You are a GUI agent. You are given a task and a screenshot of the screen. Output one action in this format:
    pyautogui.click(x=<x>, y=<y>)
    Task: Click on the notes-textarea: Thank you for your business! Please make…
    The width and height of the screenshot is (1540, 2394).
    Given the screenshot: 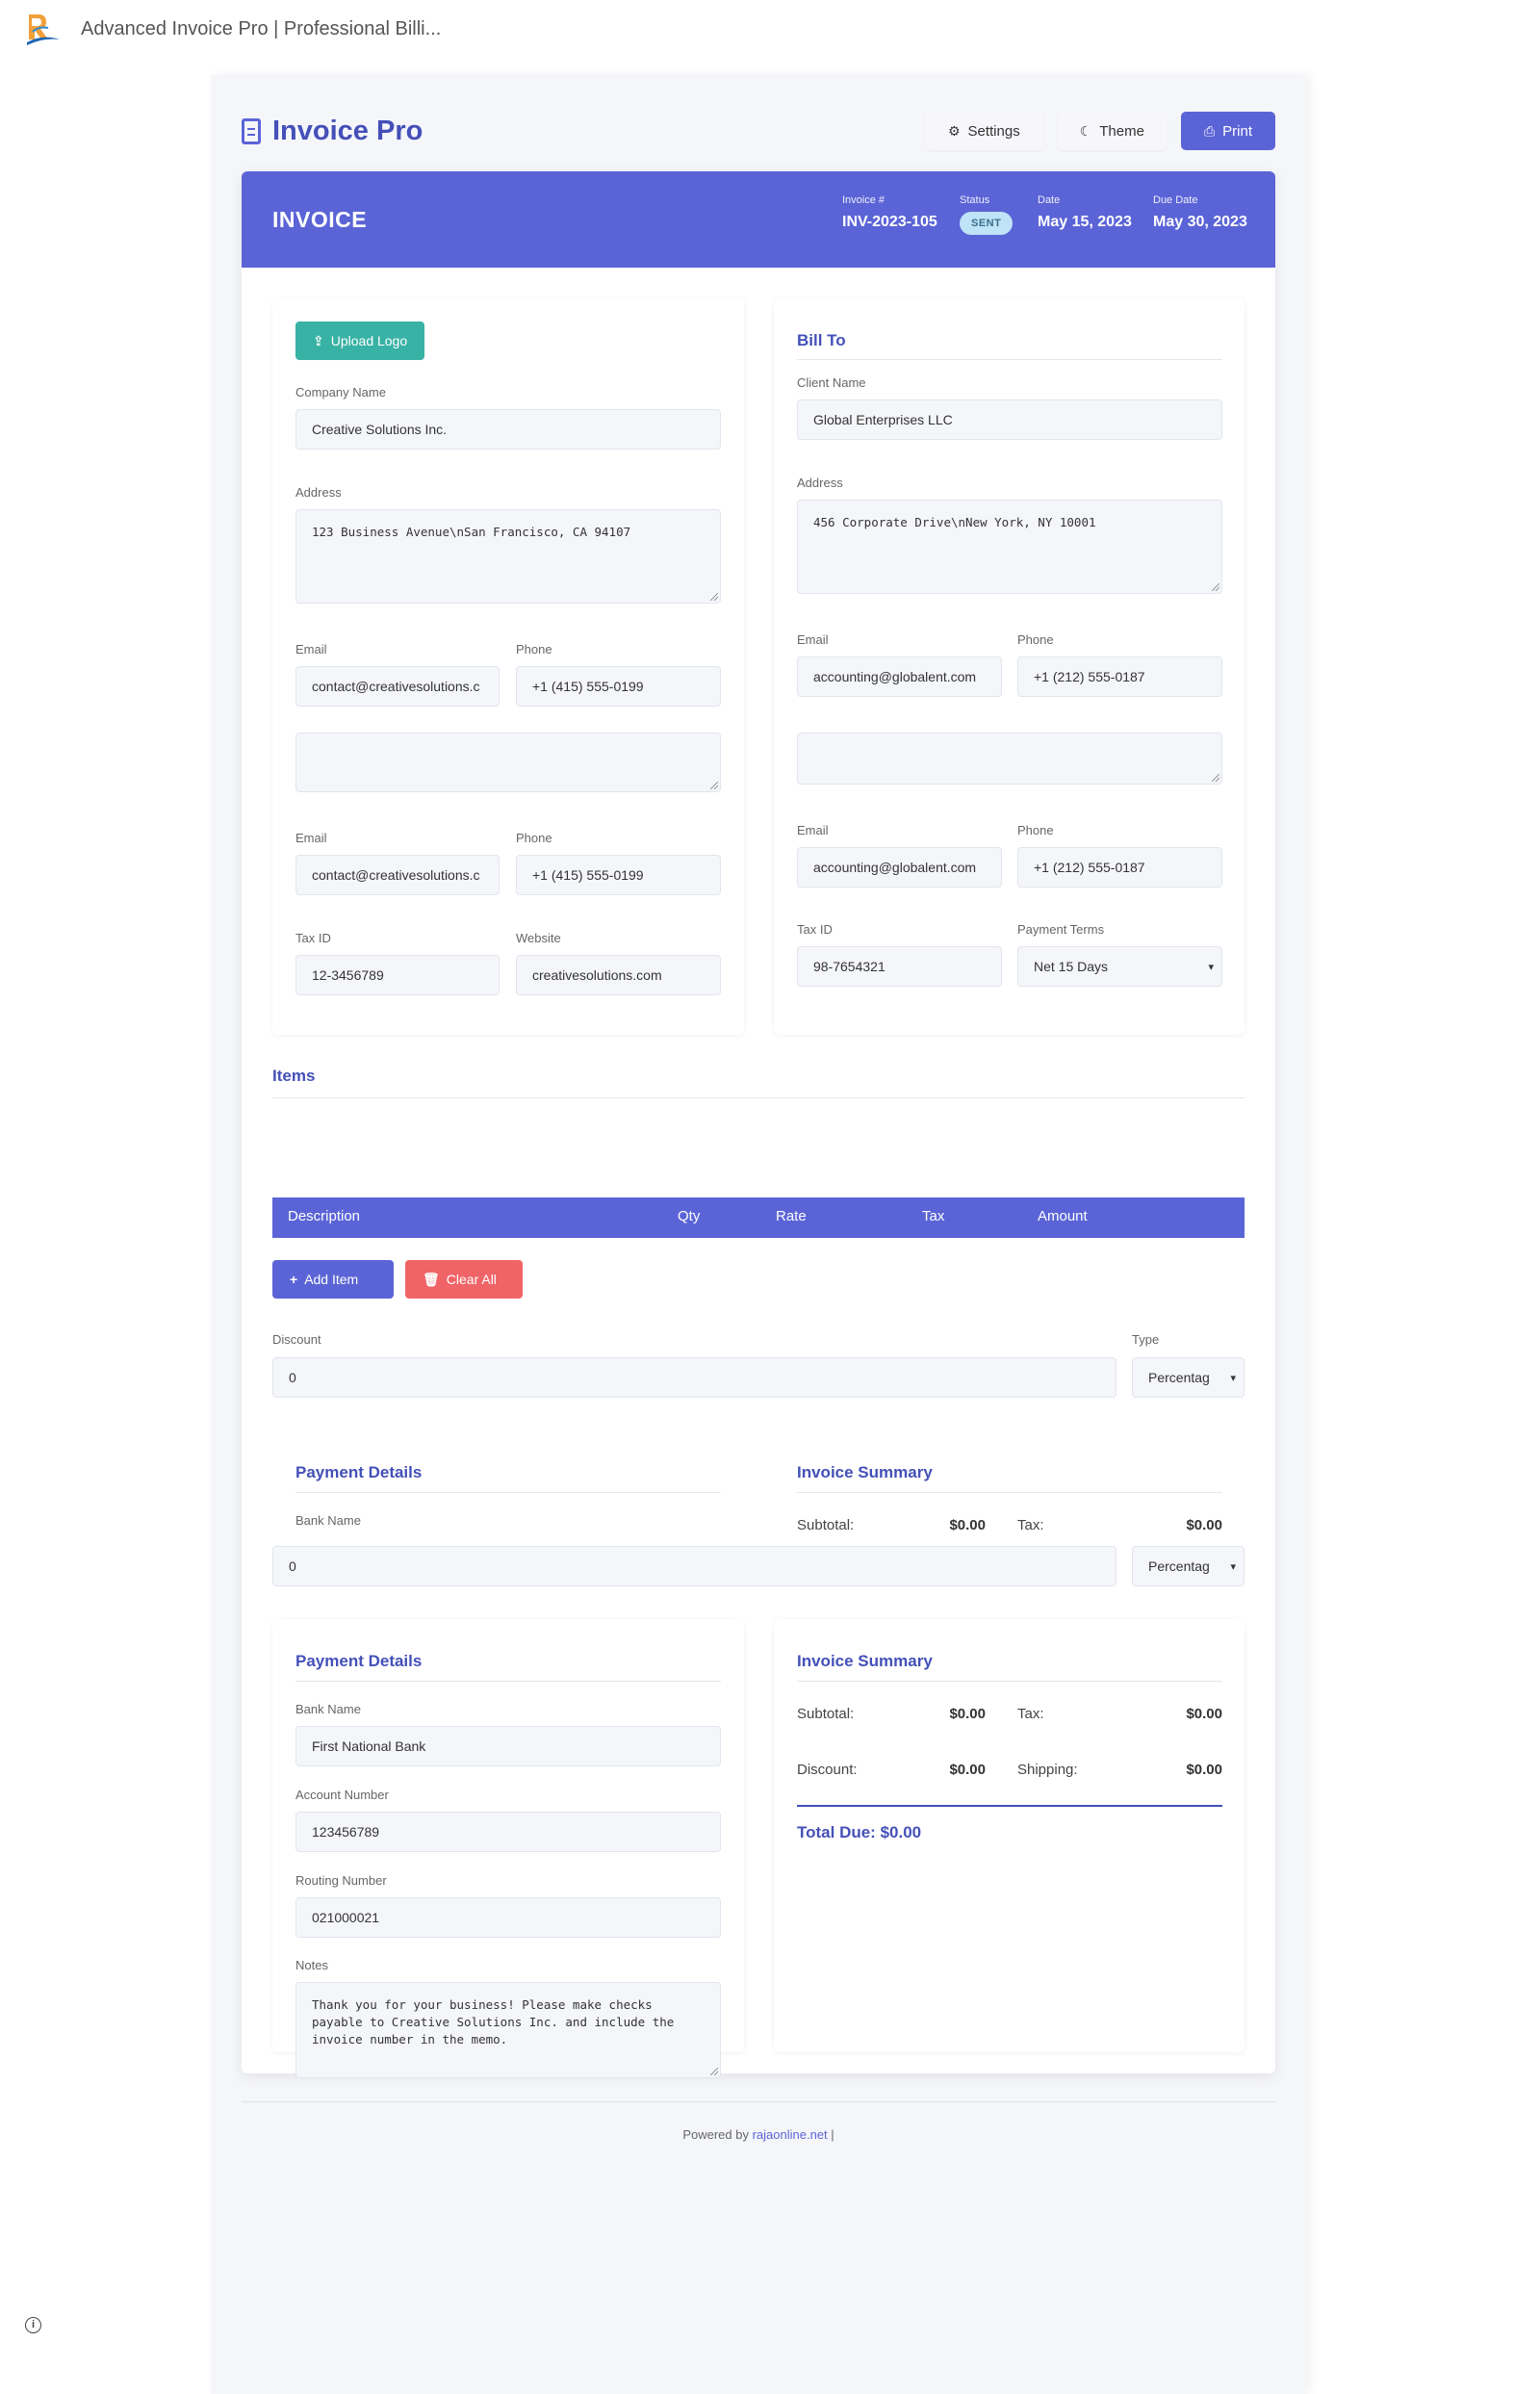 What is the action you would take?
    pyautogui.click(x=508, y=2030)
    